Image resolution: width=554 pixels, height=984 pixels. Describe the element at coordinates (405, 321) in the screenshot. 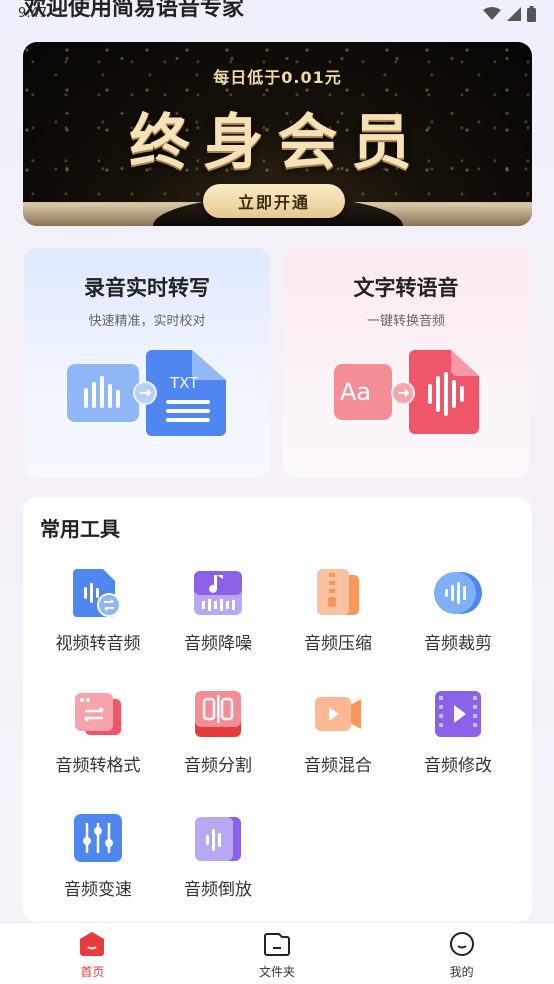

I see `feature-desc: 一键转换音频` at that location.